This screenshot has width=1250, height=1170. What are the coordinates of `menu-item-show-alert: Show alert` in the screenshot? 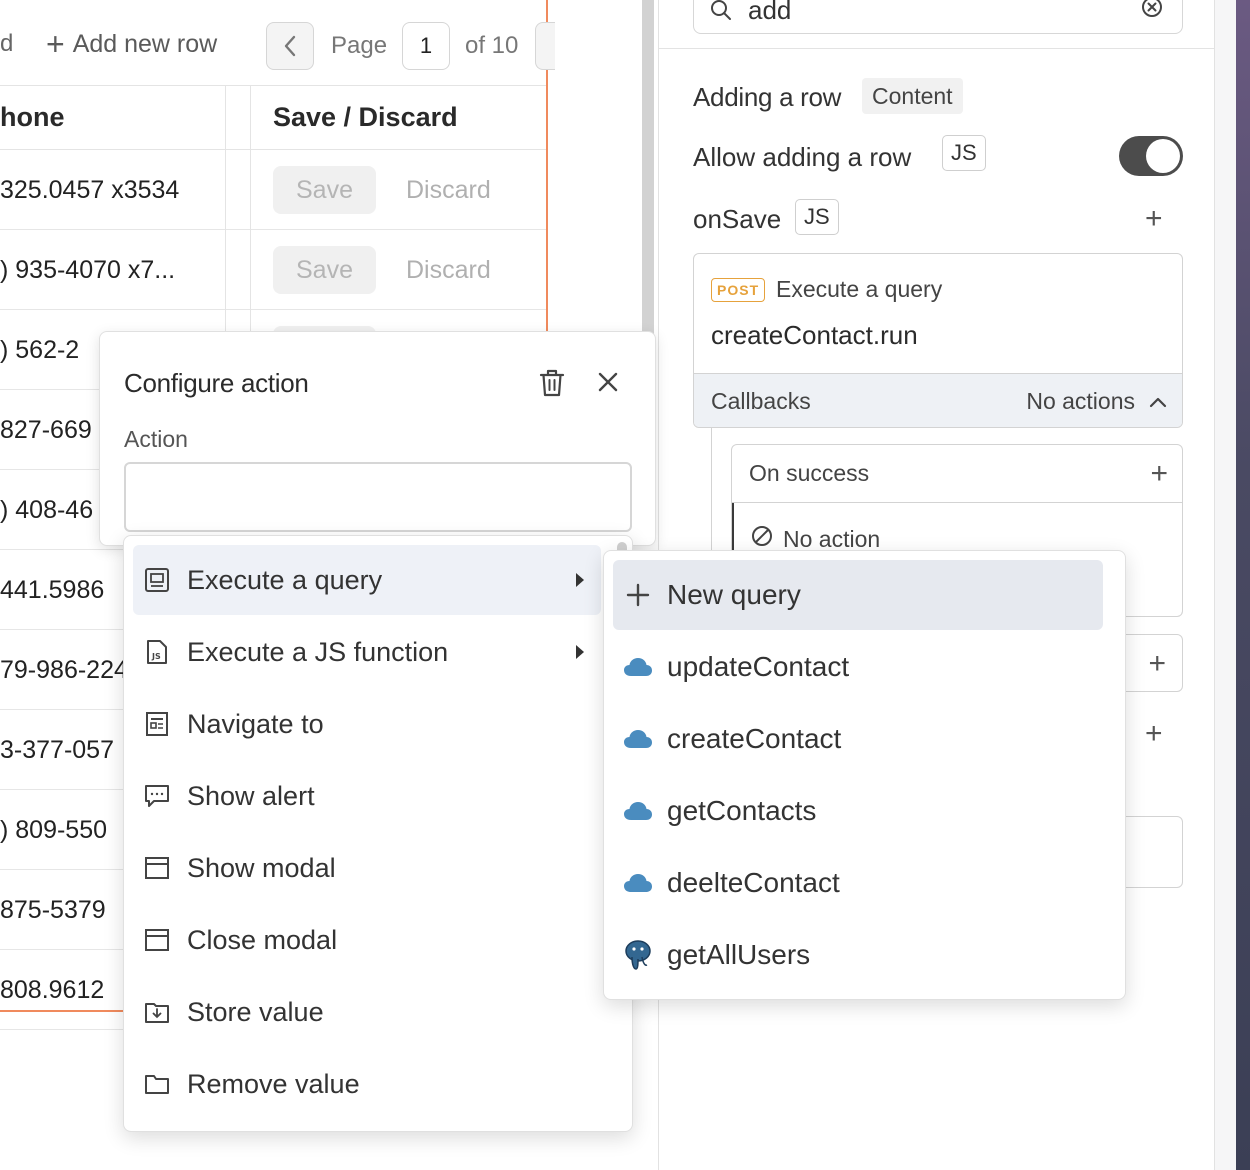 It's located at (367, 796).